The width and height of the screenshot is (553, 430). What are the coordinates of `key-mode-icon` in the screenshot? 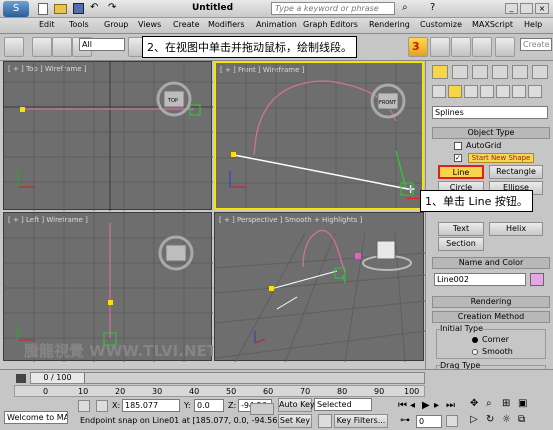 It's located at (262, 409).